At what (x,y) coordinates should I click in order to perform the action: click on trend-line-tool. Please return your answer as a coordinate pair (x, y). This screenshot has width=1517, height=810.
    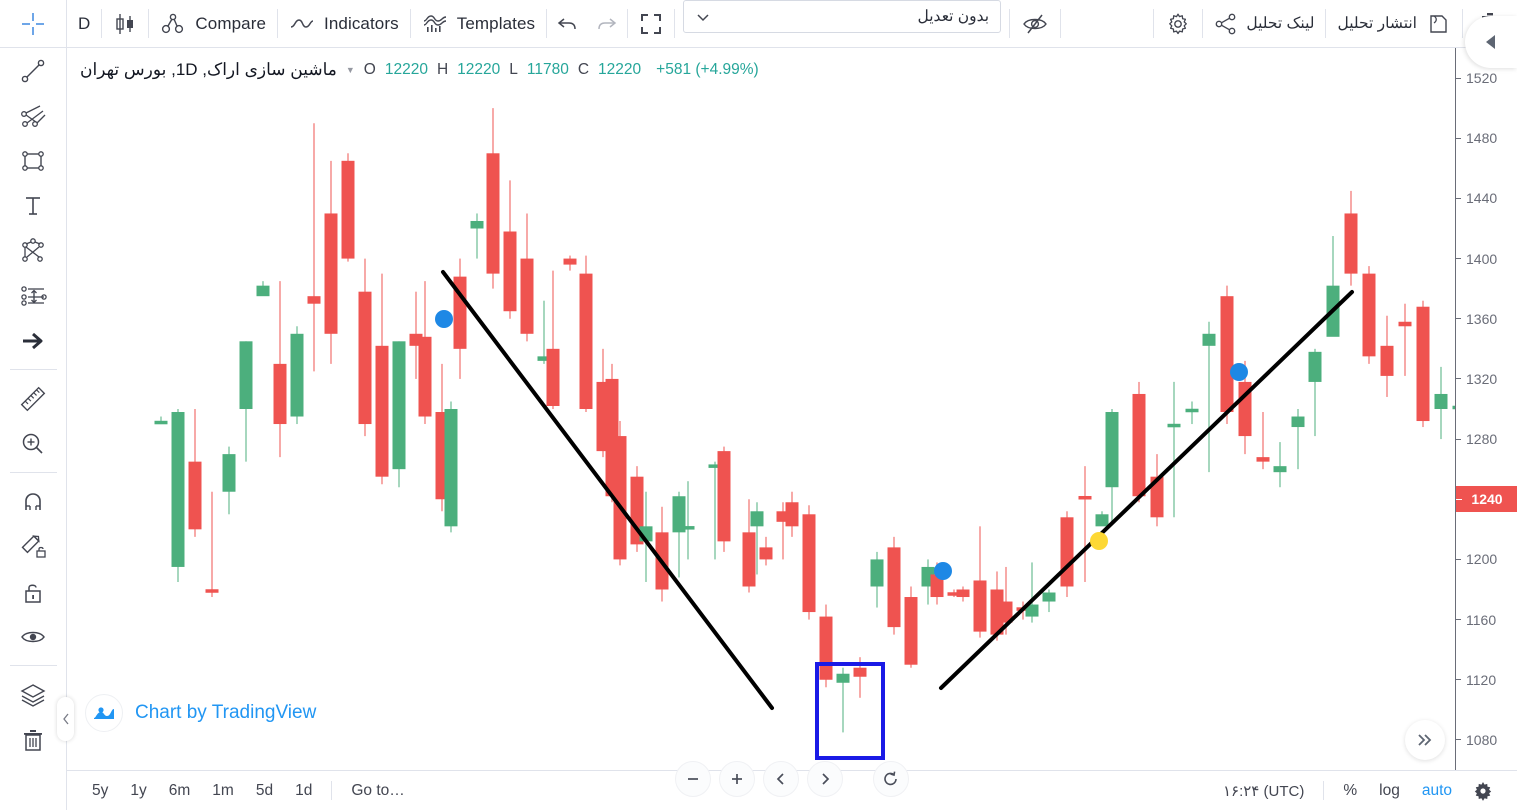
    Looking at the image, I should click on (33, 70).